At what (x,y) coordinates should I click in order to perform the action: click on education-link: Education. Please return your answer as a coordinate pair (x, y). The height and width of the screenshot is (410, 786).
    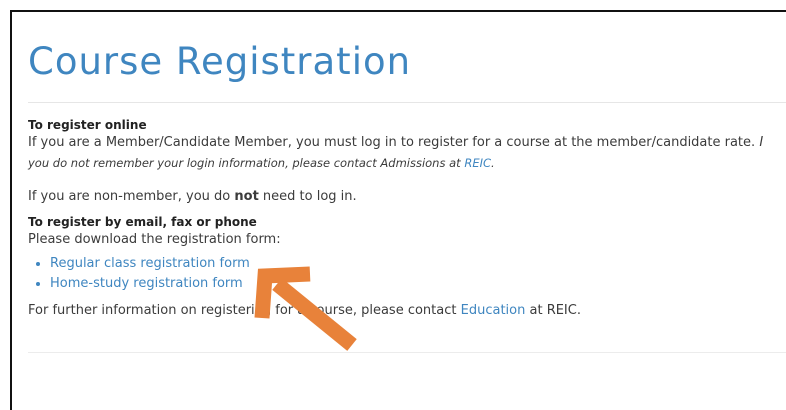
    Looking at the image, I should click on (493, 310).